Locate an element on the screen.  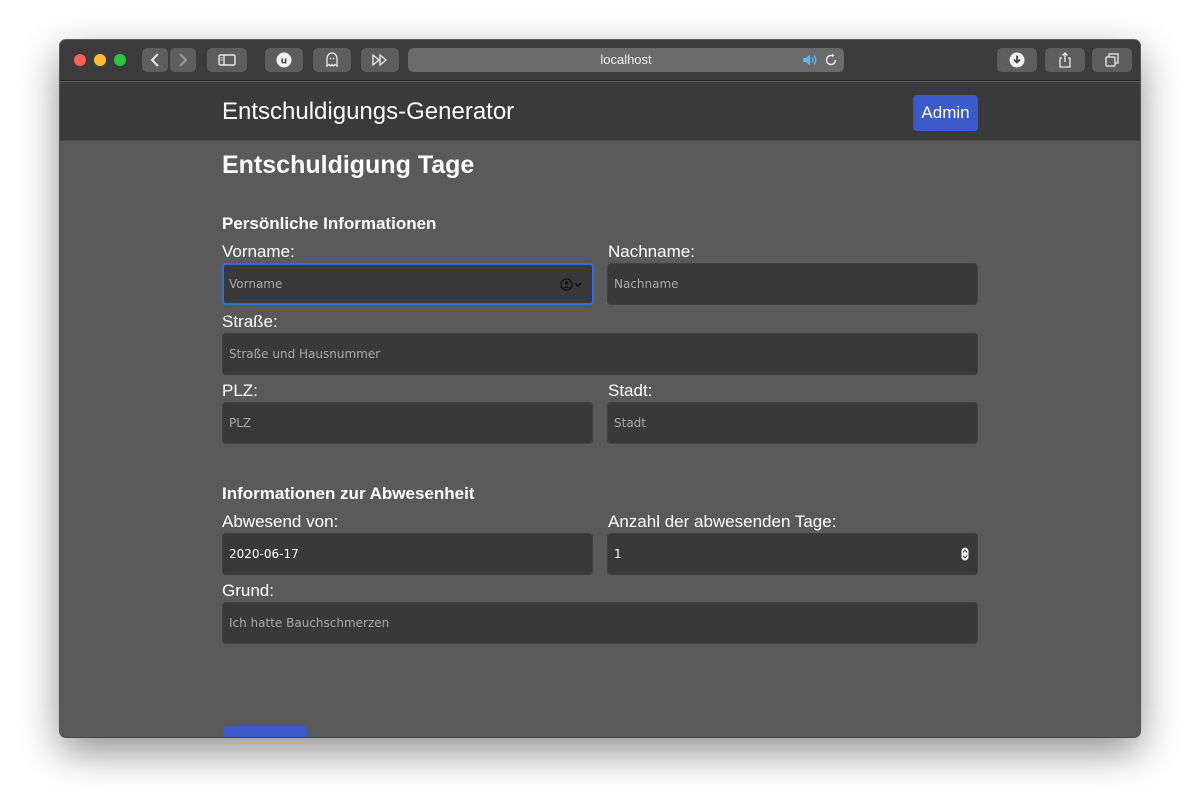
ghostery-icon is located at coordinates (332, 60).